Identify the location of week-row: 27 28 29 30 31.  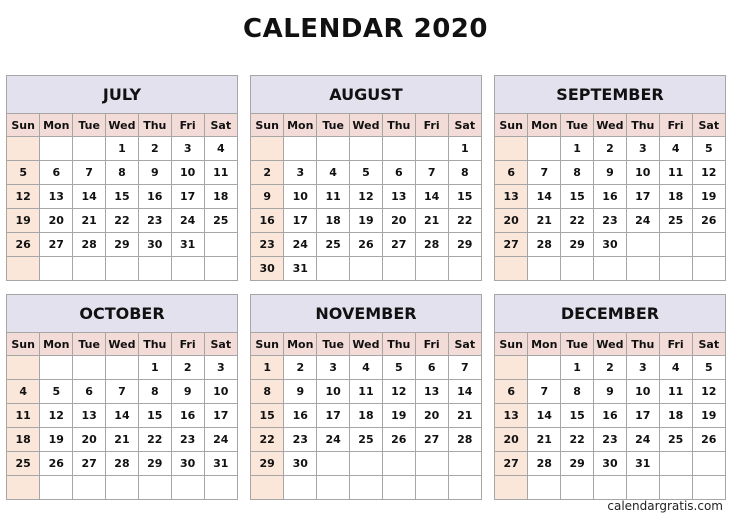
(610, 463).